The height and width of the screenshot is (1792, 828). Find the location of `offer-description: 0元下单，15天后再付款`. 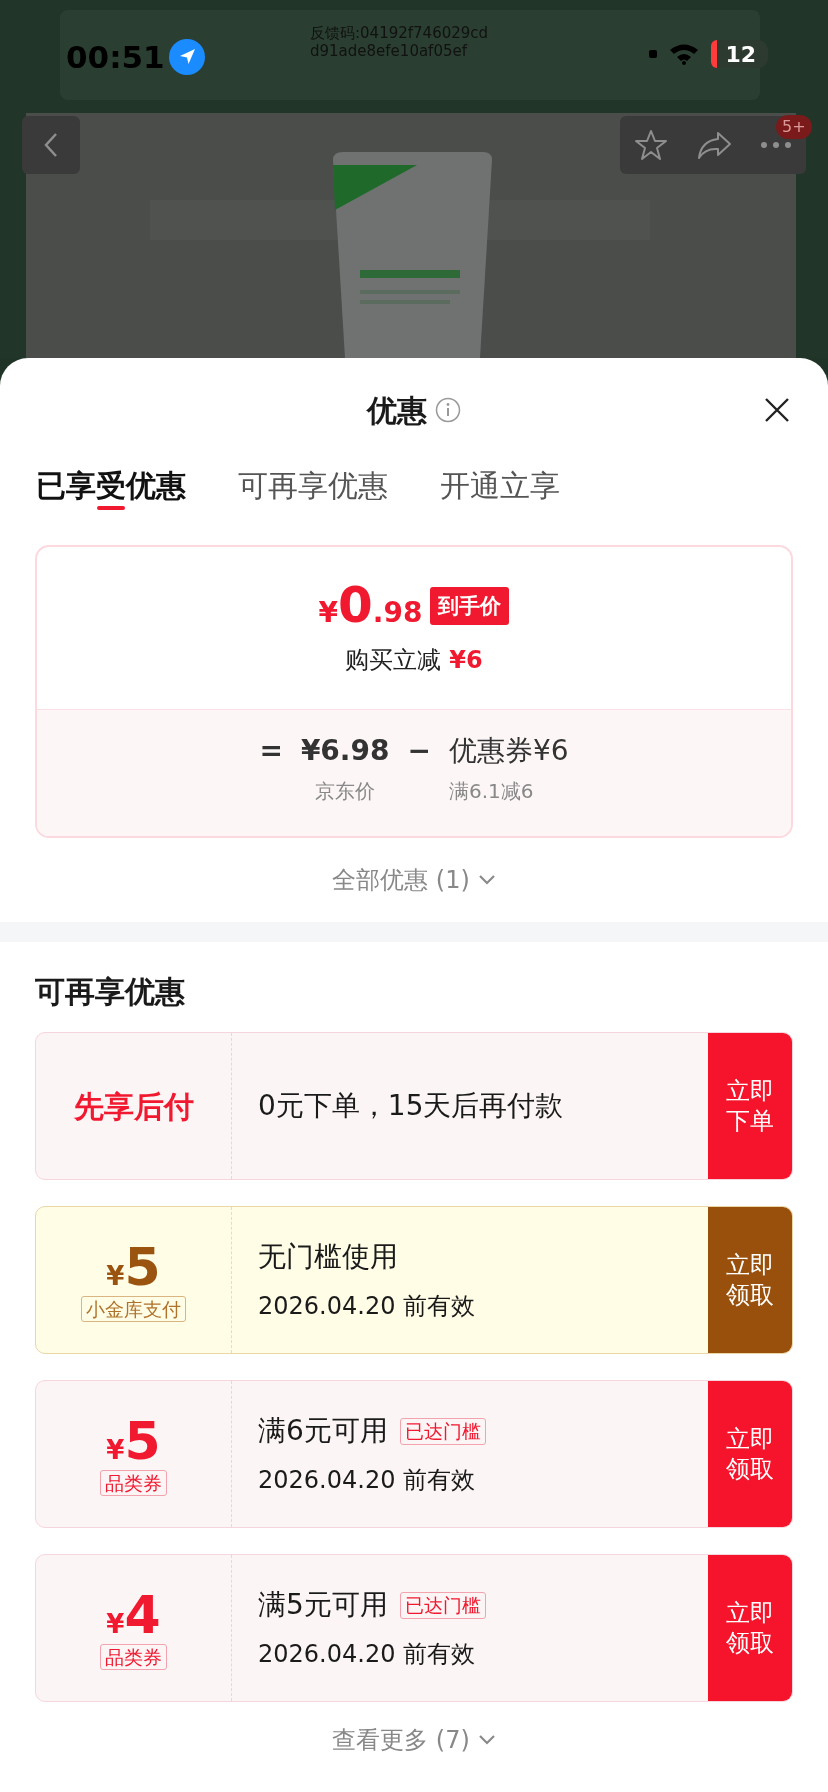

offer-description: 0元下单，15天后再付款 is located at coordinates (411, 1106).